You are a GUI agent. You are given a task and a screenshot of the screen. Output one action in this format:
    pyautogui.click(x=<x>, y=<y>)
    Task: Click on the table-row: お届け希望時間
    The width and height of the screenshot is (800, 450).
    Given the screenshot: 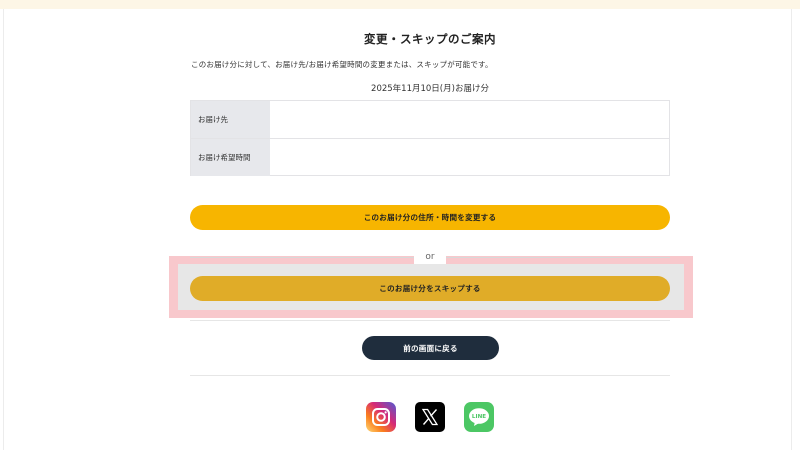 What is the action you would take?
    pyautogui.click(x=430, y=157)
    